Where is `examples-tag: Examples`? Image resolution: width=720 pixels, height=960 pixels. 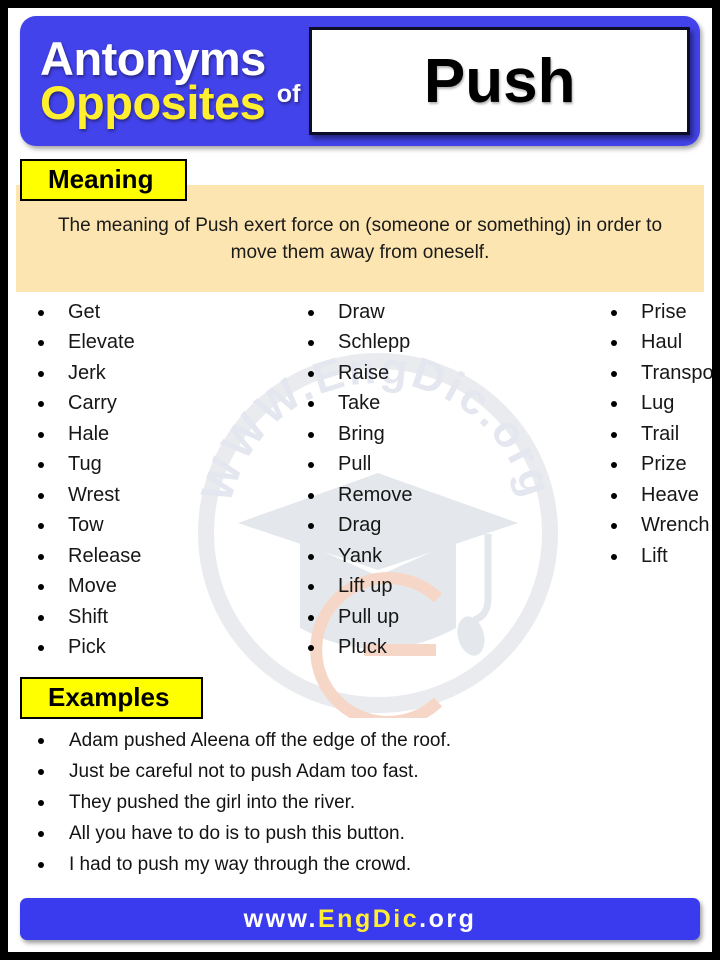
examples-tag: Examples is located at coordinates (112, 697).